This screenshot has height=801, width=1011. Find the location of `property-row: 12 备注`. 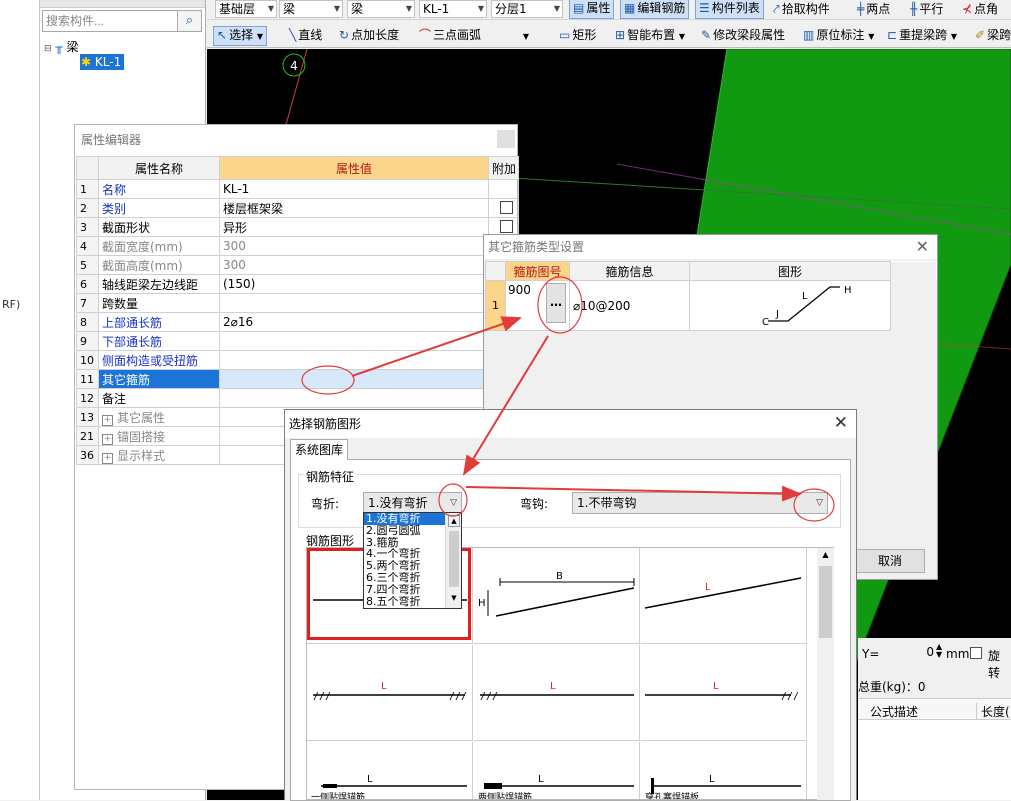

property-row: 12 备注 is located at coordinates (297, 398).